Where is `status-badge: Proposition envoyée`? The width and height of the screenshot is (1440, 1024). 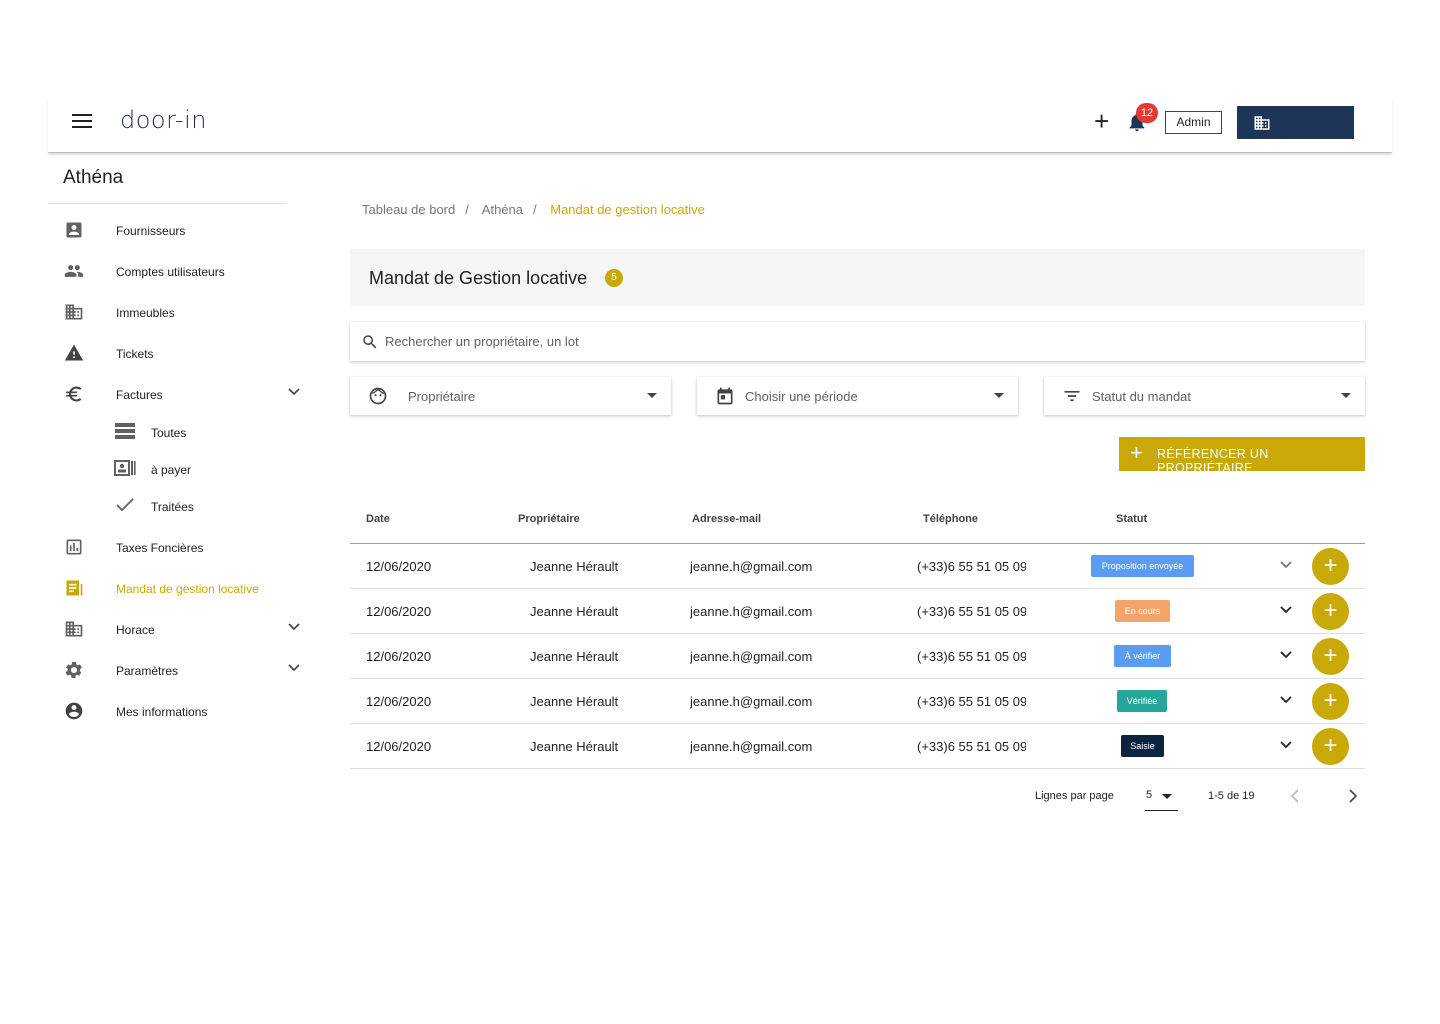
status-badge: Proposition envoyée is located at coordinates (1142, 566).